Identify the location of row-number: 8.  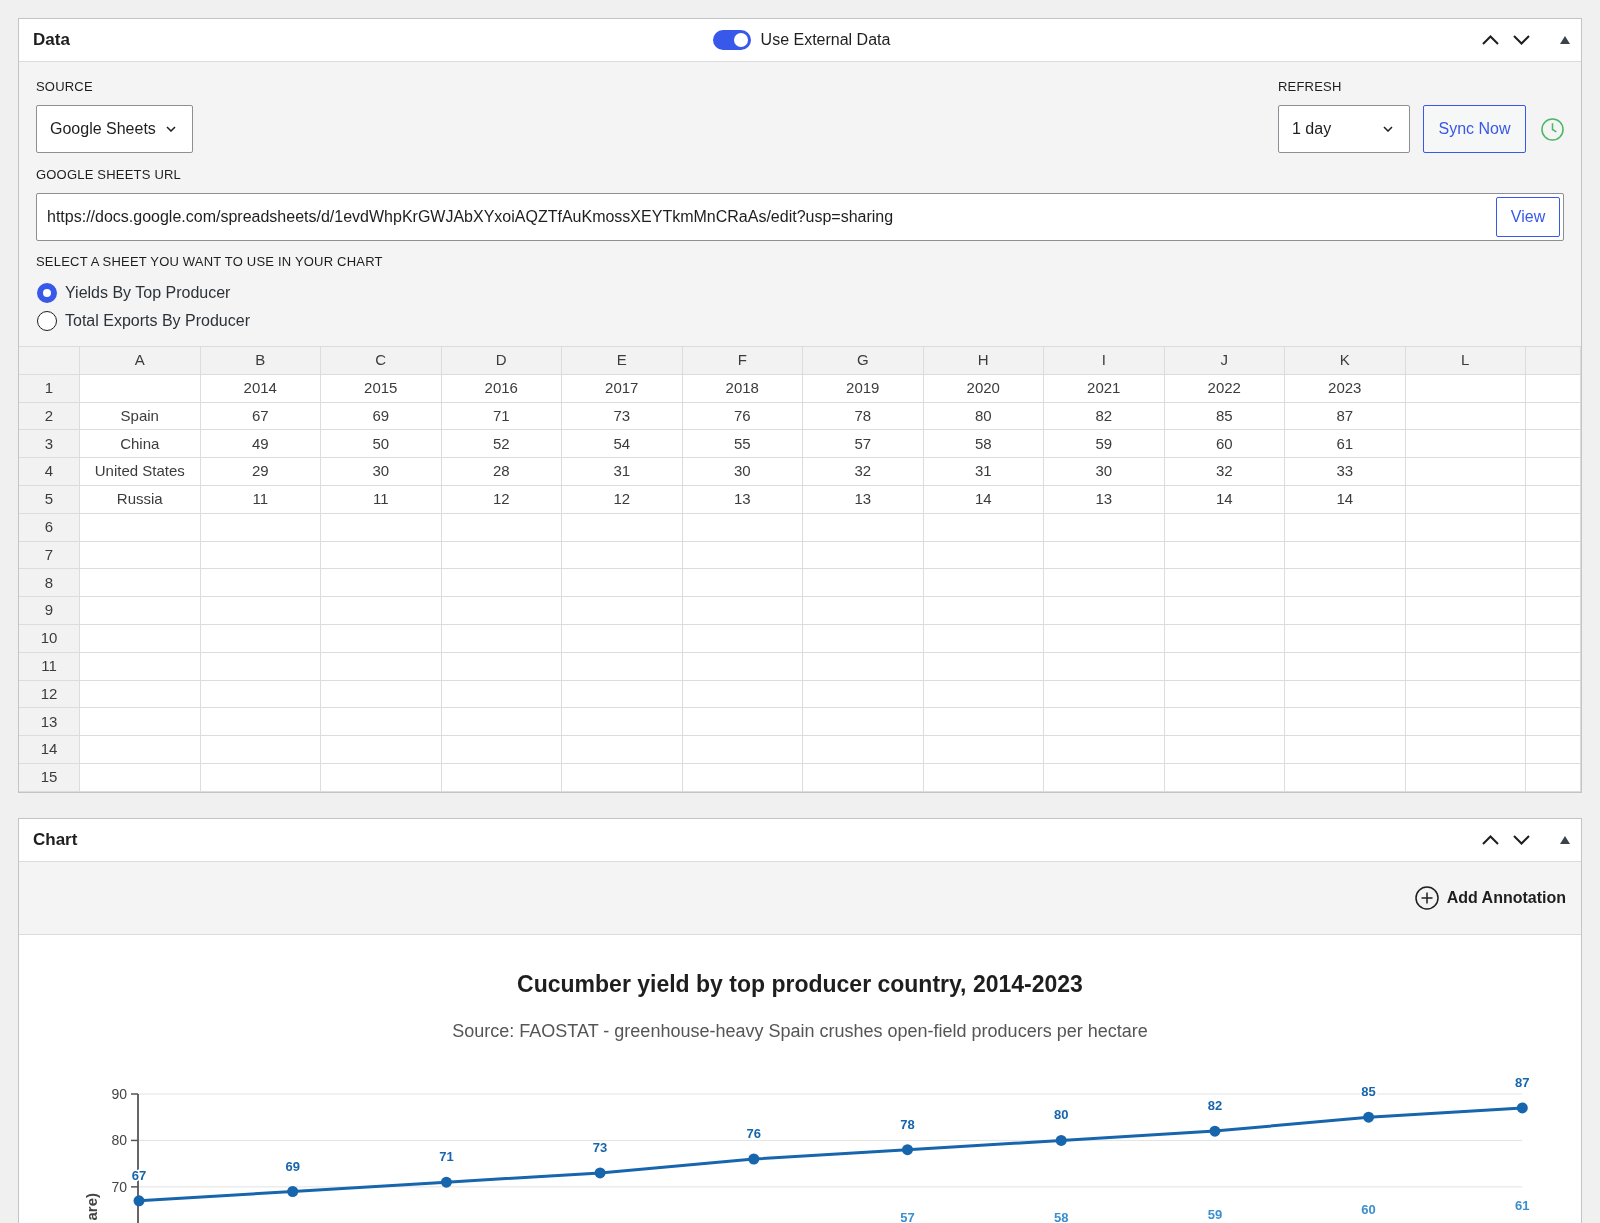
(49, 583).